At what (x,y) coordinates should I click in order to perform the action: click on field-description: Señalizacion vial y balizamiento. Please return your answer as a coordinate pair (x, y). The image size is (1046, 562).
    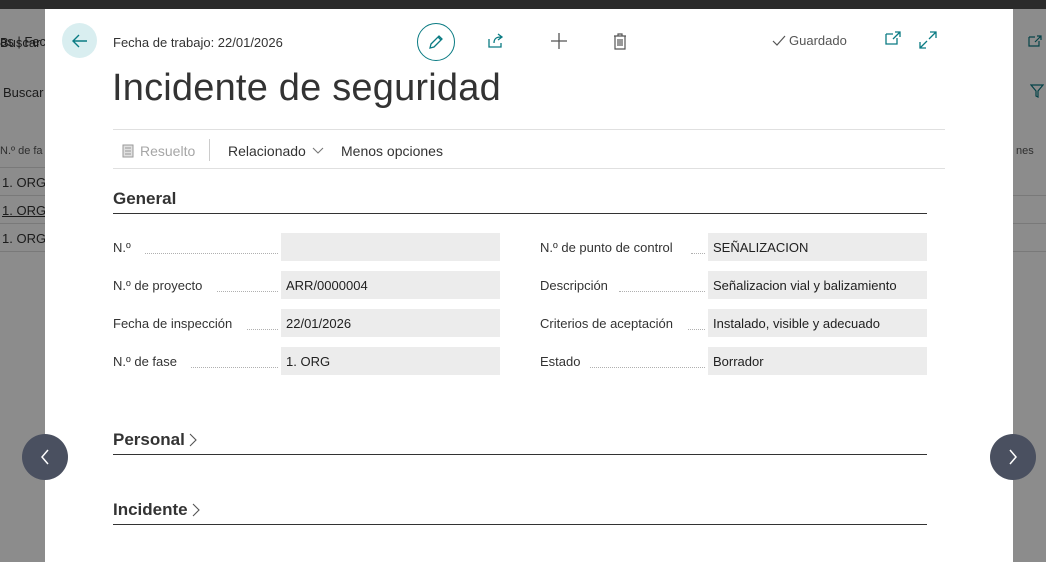
    Looking at the image, I should click on (817, 285).